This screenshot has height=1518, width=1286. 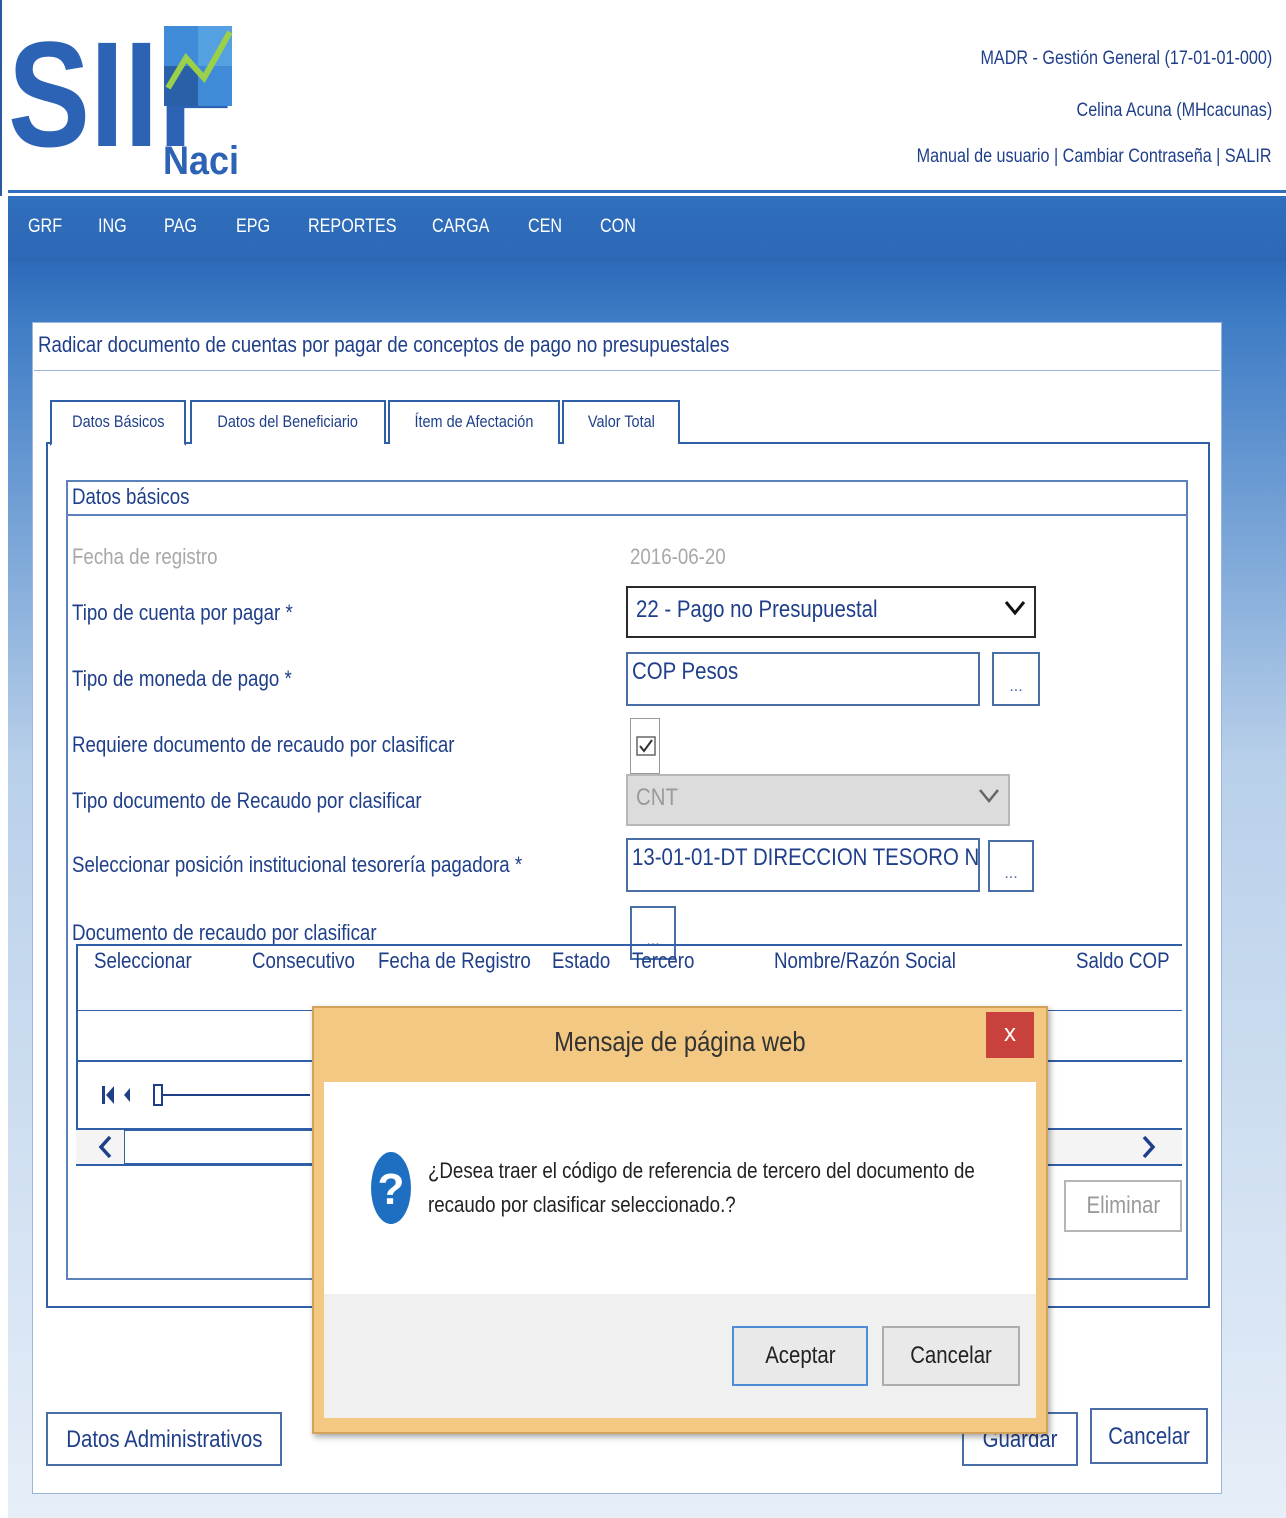 What do you see at coordinates (303, 961) in the screenshot?
I see `col-consecutivo: Consecutivo` at bounding box center [303, 961].